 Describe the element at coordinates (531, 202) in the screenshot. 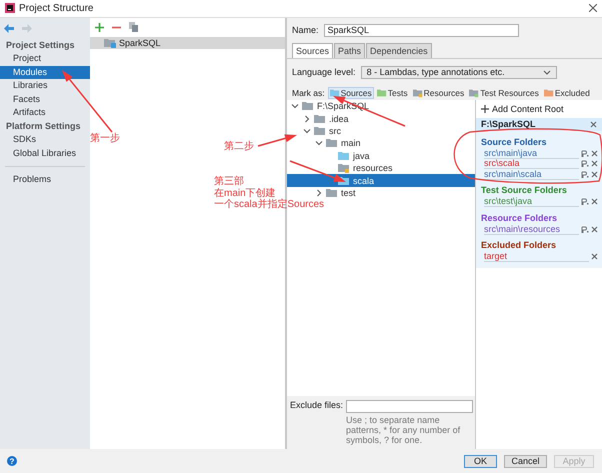

I see `folder-path: src\test\java` at that location.